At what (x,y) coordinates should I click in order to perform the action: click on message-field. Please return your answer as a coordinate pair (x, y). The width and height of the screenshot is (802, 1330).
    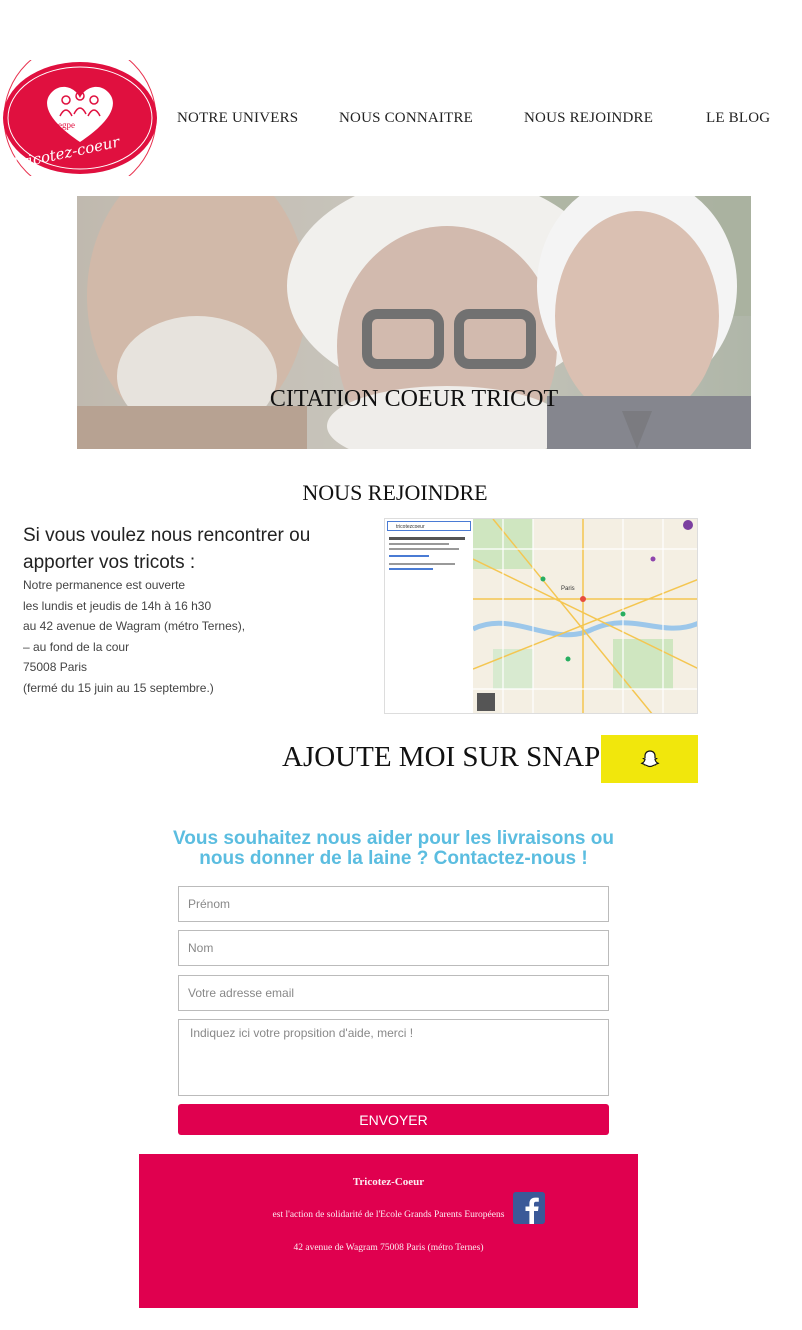
    Looking at the image, I should click on (393, 1057).